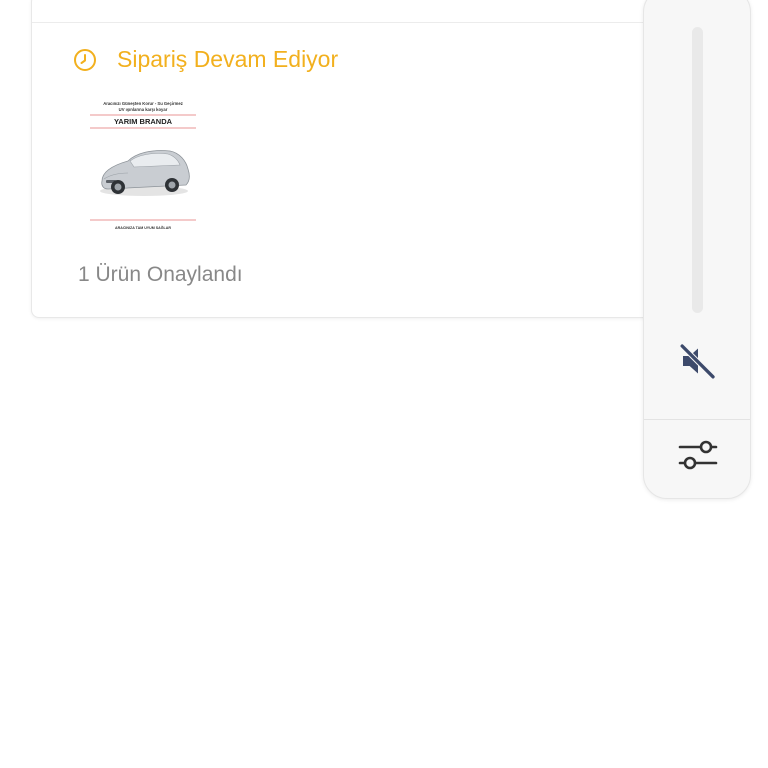 The image size is (768, 768). Describe the element at coordinates (228, 59) in the screenshot. I see `order-status-text: Sipariş Devam Ediyor` at that location.